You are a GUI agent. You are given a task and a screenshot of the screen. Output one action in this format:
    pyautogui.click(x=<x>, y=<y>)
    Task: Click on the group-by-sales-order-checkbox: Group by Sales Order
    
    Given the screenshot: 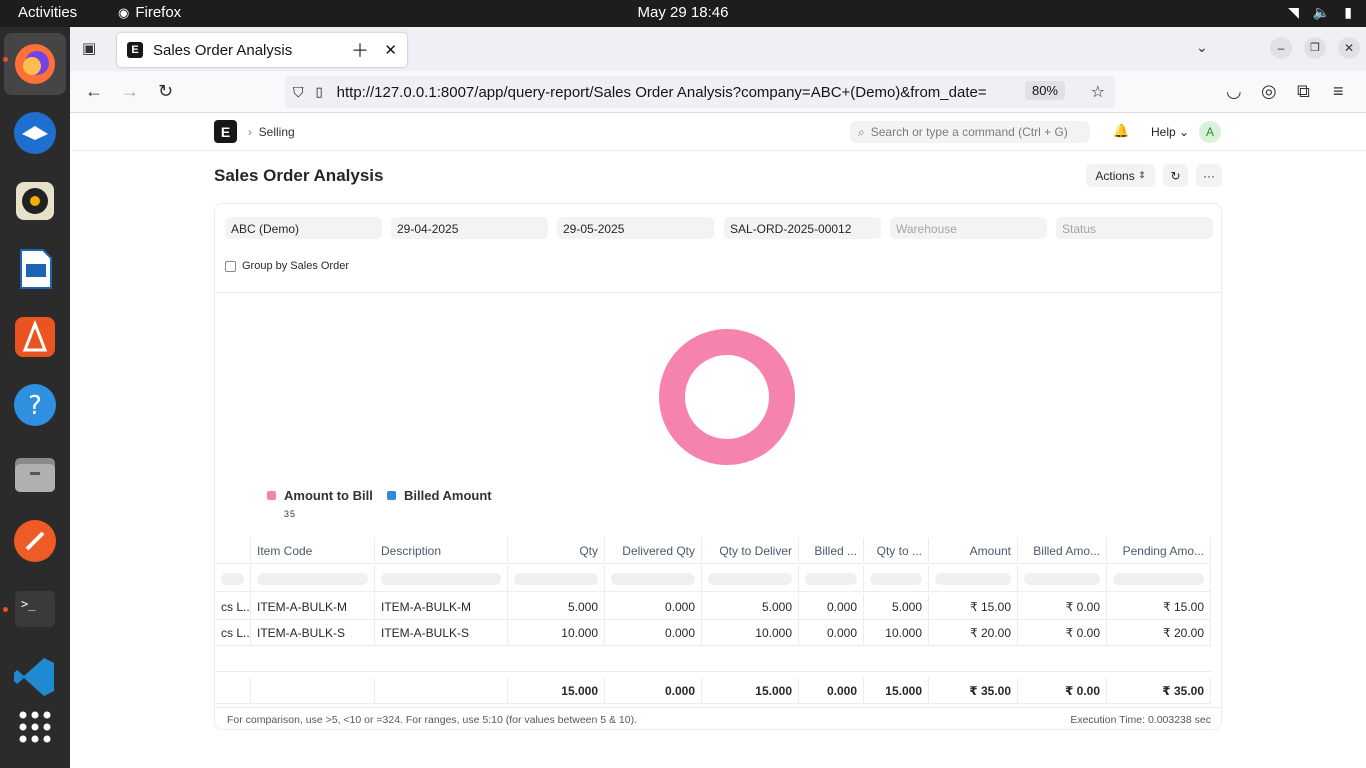 What is the action you would take?
    pyautogui.click(x=287, y=266)
    